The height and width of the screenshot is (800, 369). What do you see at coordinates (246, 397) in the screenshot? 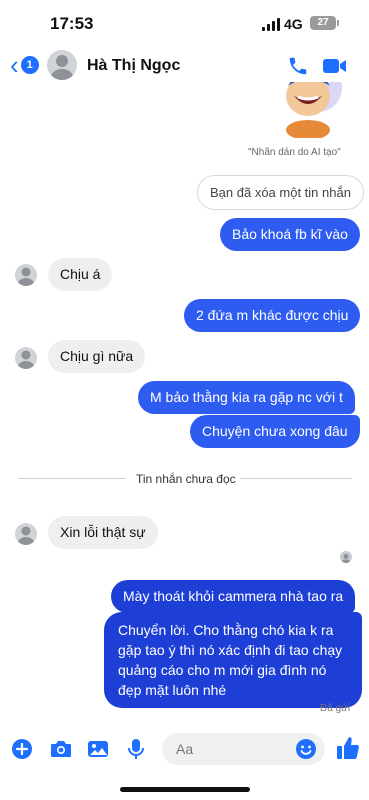
I see `outgoing-message: M bảo thằng kia ra gặp nc với t` at bounding box center [246, 397].